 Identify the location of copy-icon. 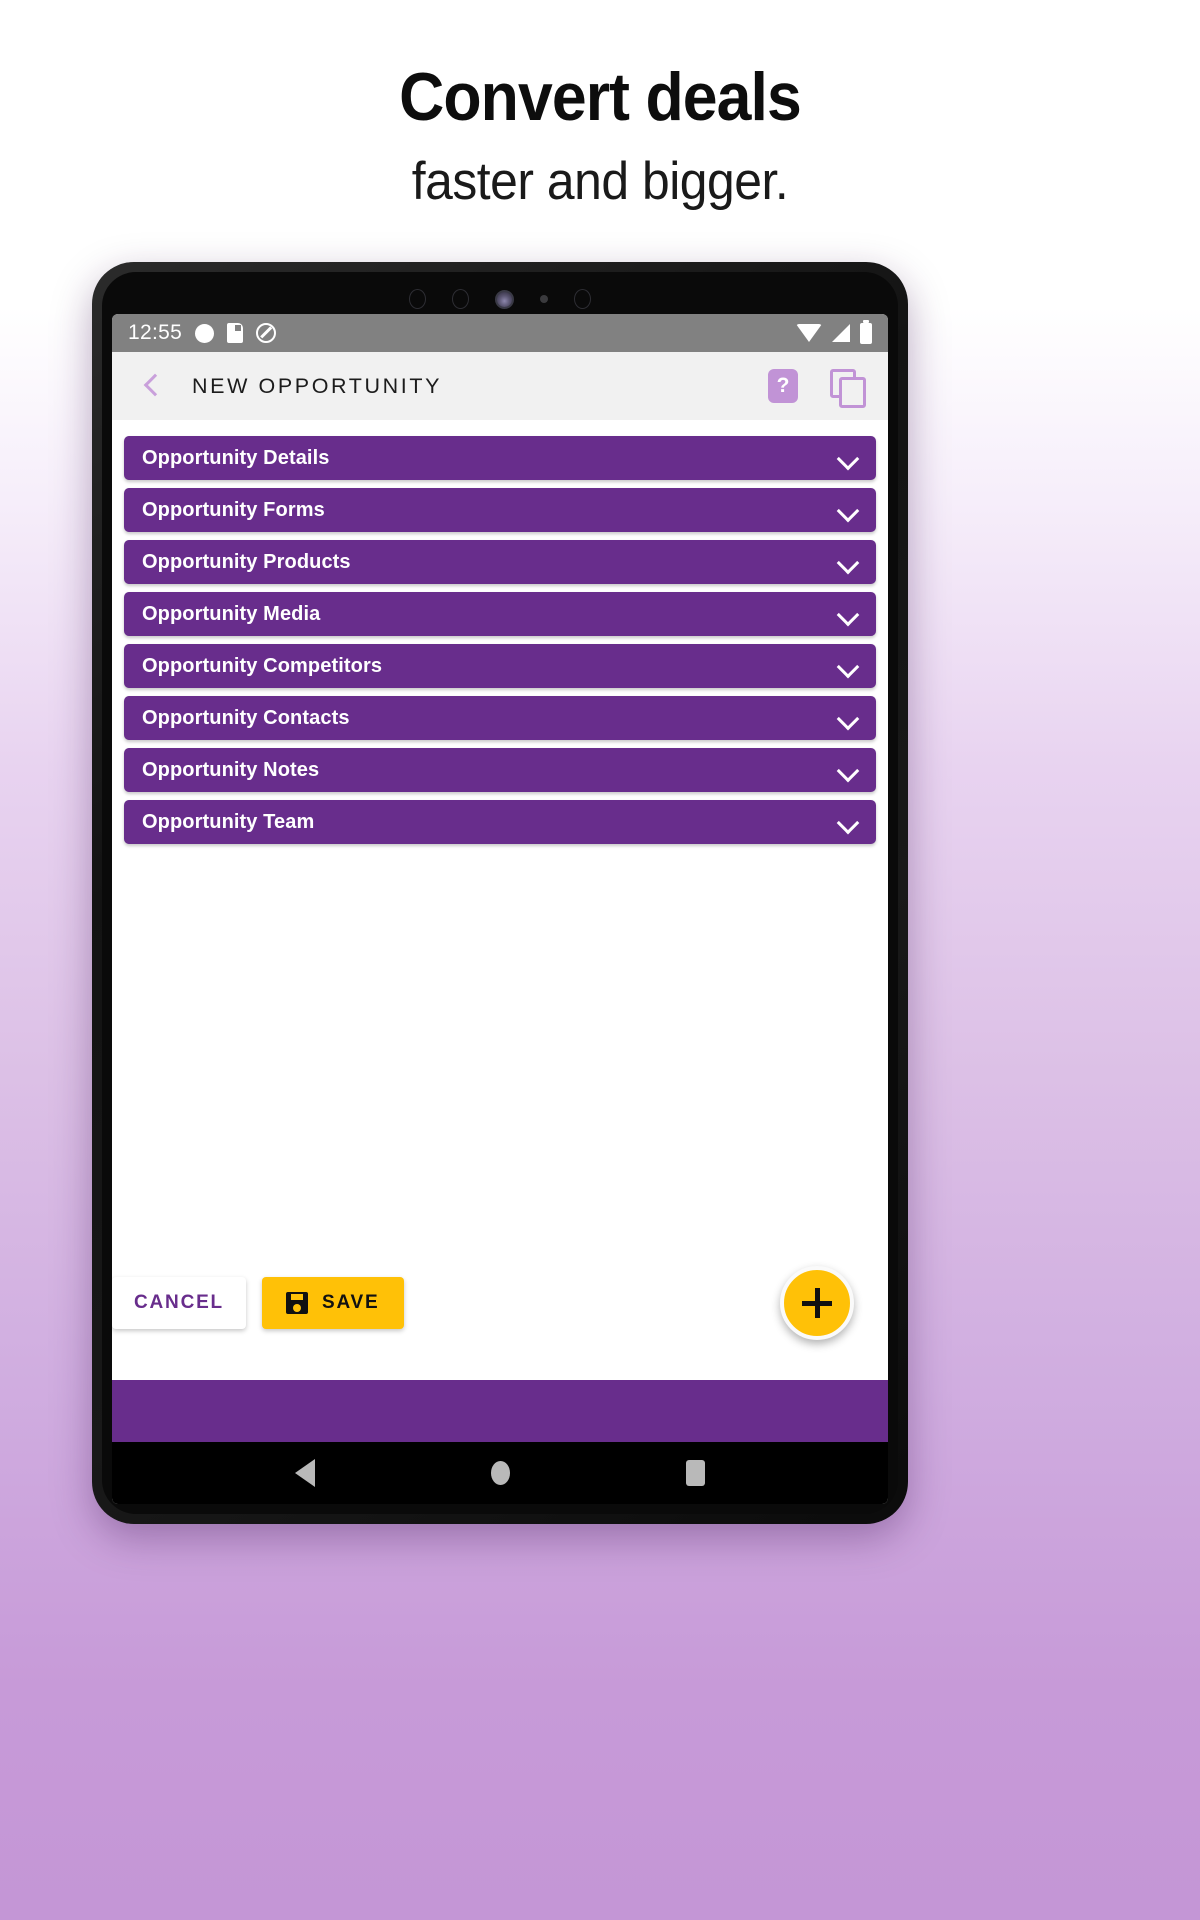
(848, 388).